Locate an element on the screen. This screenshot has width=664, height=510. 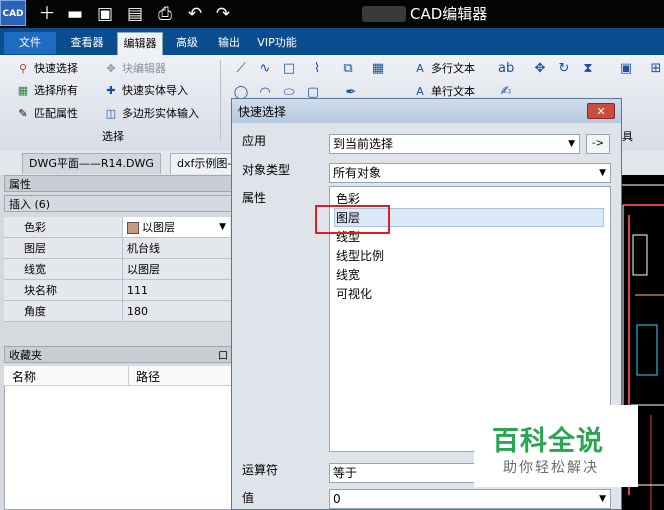
match-properties-button: ✎ 匹配属性 is located at coordinates (46, 114).